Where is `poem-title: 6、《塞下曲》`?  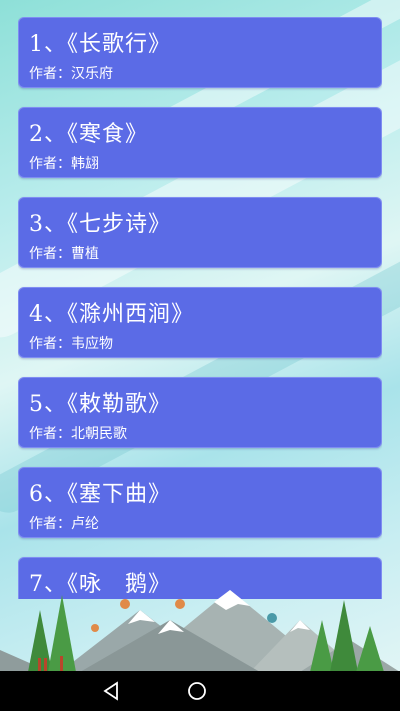
poem-title: 6、《塞下曲》 is located at coordinates (100, 494).